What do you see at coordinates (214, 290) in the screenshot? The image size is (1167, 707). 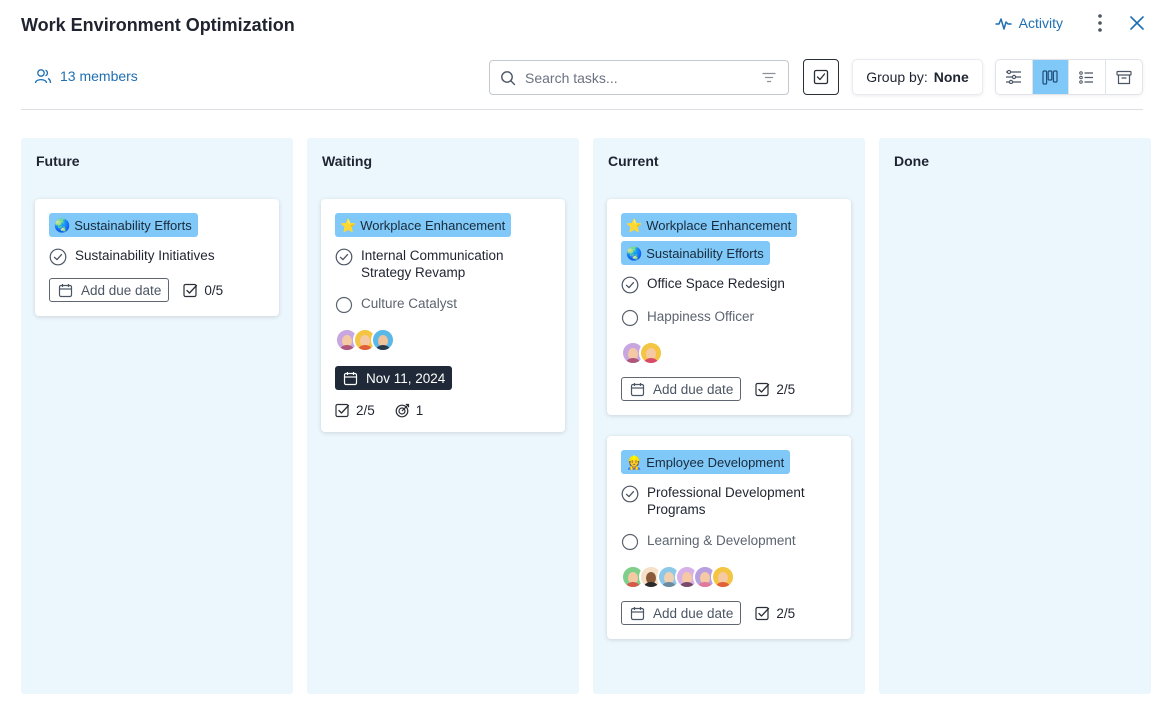 I see `checklist-value: 0/5` at bounding box center [214, 290].